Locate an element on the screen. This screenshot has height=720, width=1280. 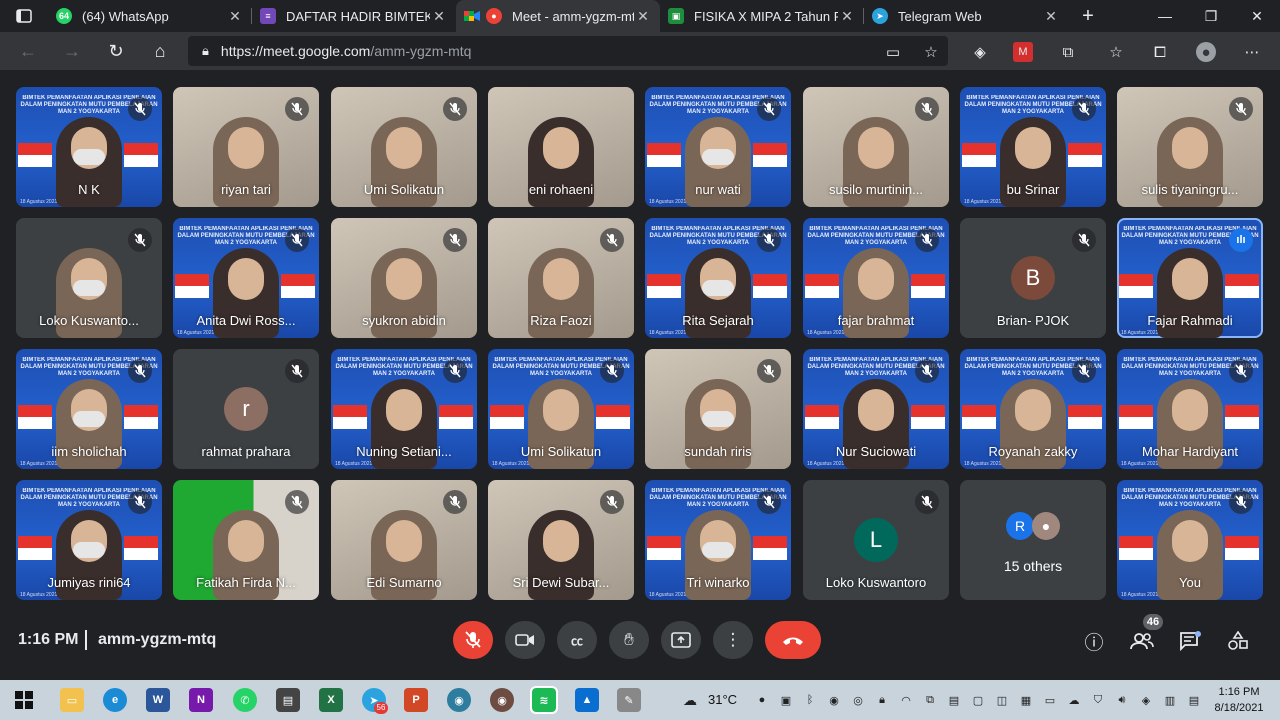
restore-button: ❐ is located at coordinates (1211, 16).